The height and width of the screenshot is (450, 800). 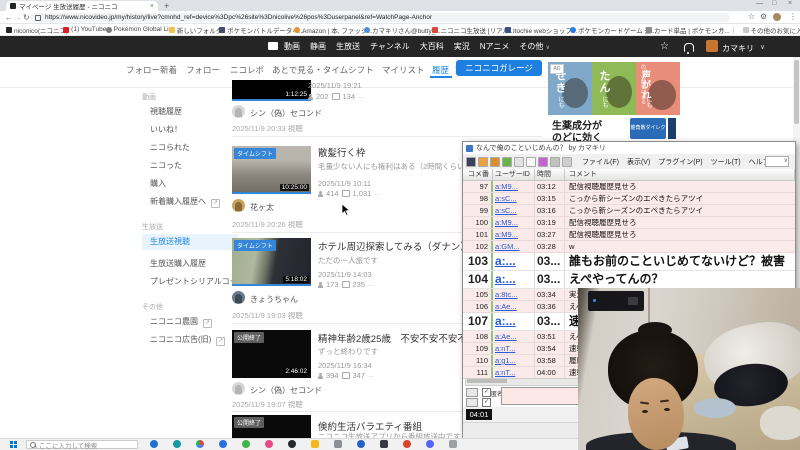 I want to click on extensions-icon: ⚙, so click(x=763, y=16).